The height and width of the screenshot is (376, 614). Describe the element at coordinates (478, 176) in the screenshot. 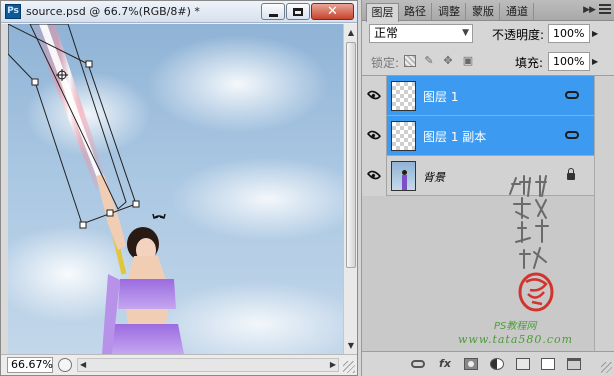

I see `layer-row: 背景` at that location.